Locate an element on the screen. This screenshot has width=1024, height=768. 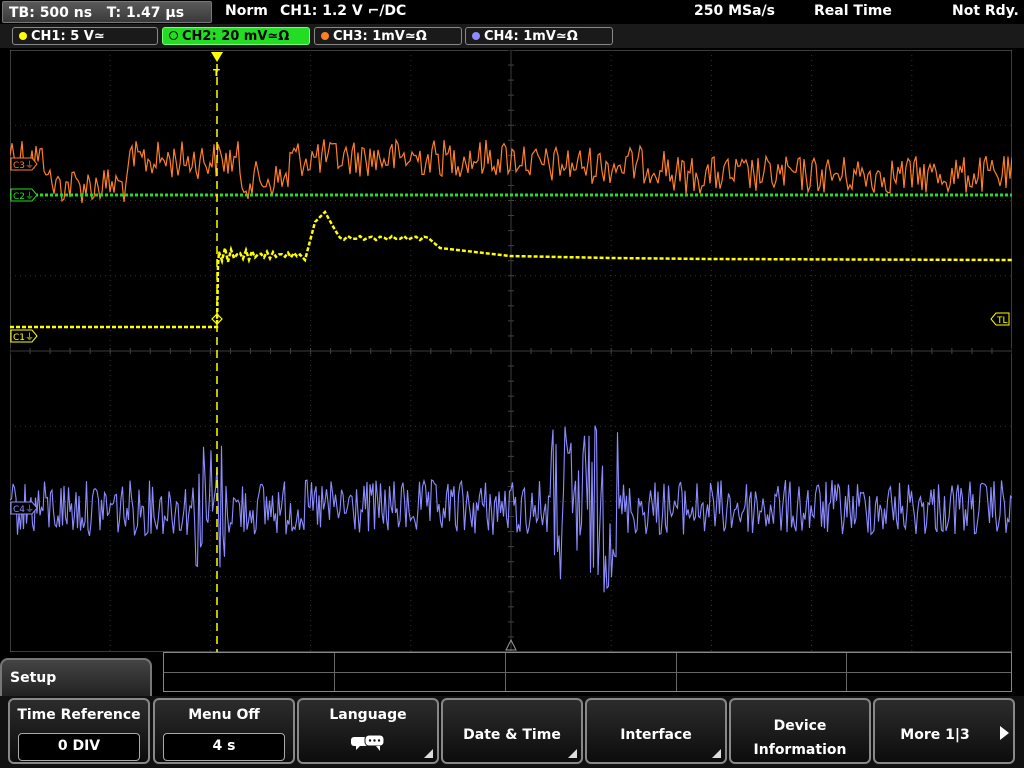
svg-text: C4⏚ is located at coordinates (23, 509).